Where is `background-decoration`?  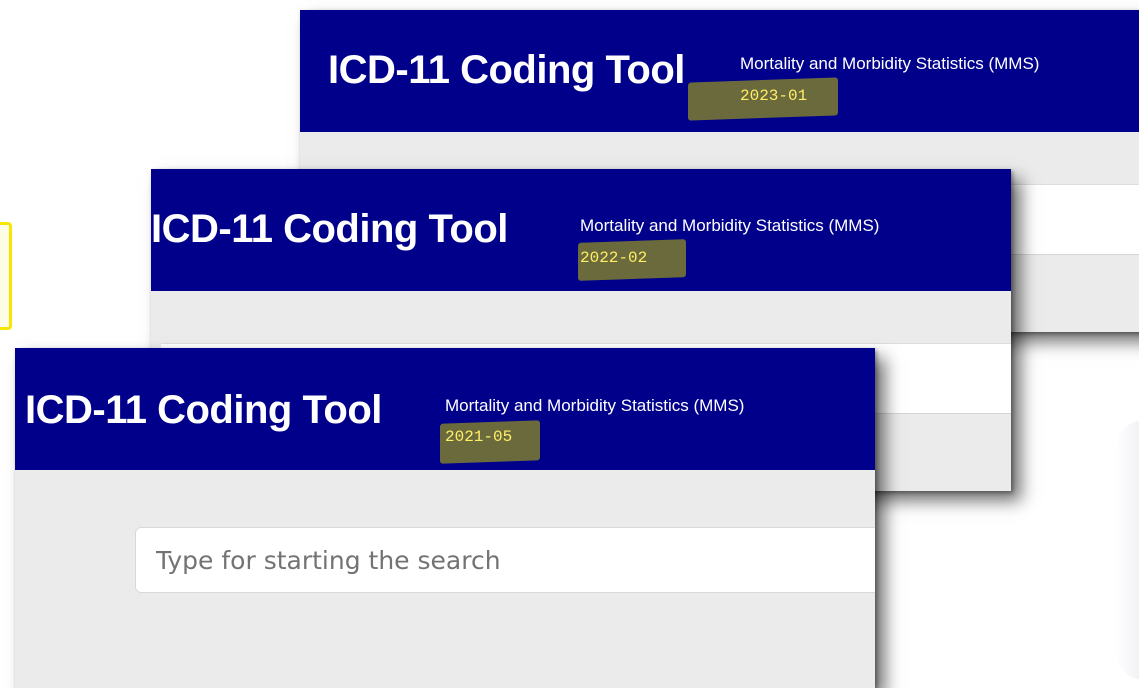
background-decoration is located at coordinates (1127, 550).